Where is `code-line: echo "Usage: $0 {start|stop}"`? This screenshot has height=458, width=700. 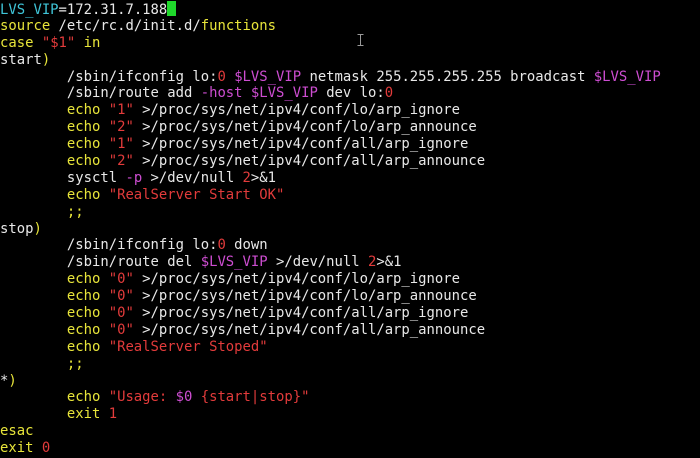
code-line: echo "Usage: $0 {start|stop}" is located at coordinates (350, 397).